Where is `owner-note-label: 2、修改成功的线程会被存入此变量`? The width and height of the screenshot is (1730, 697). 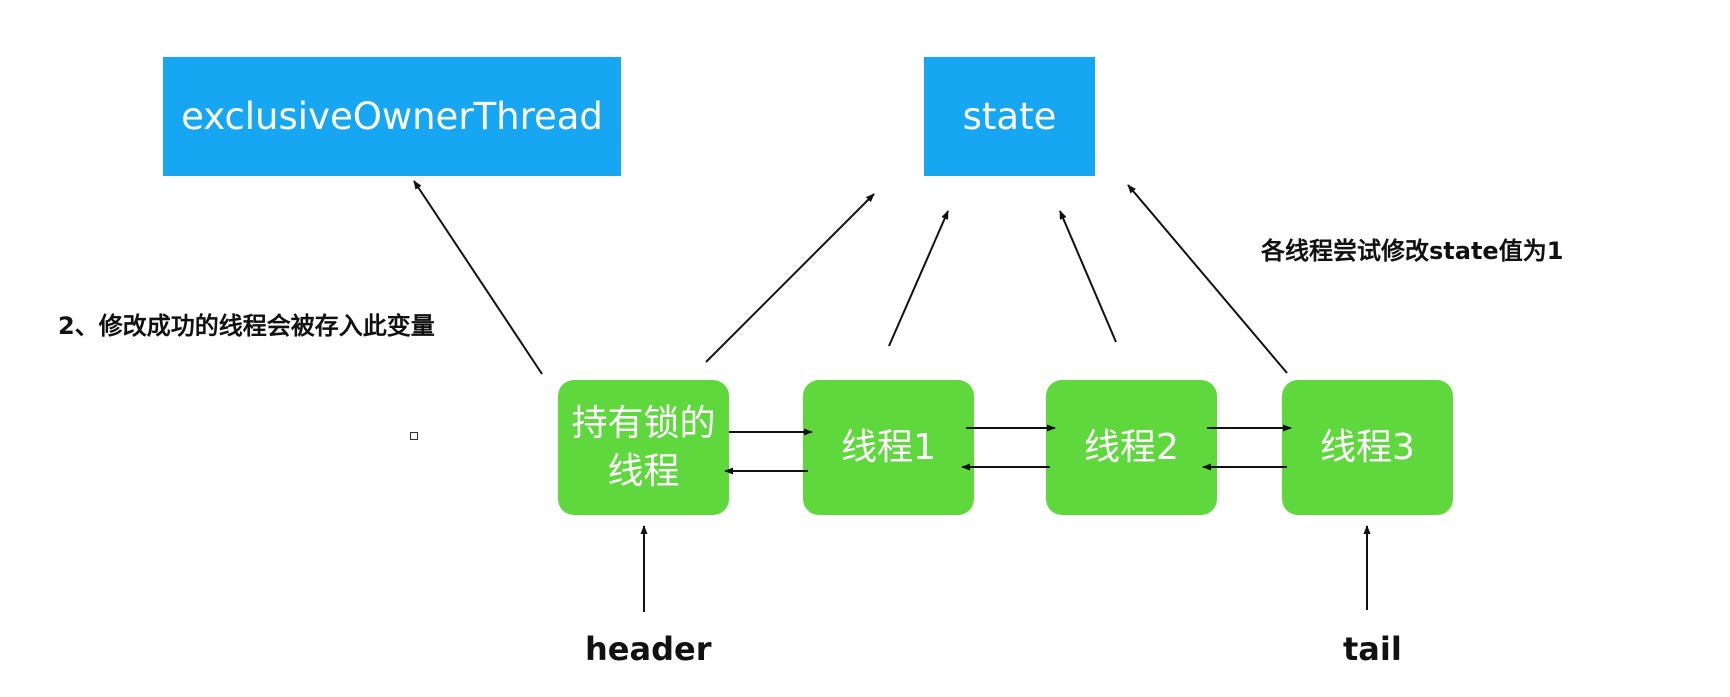
owner-note-label: 2、修改成功的线程会被存入此变量 is located at coordinates (246, 326).